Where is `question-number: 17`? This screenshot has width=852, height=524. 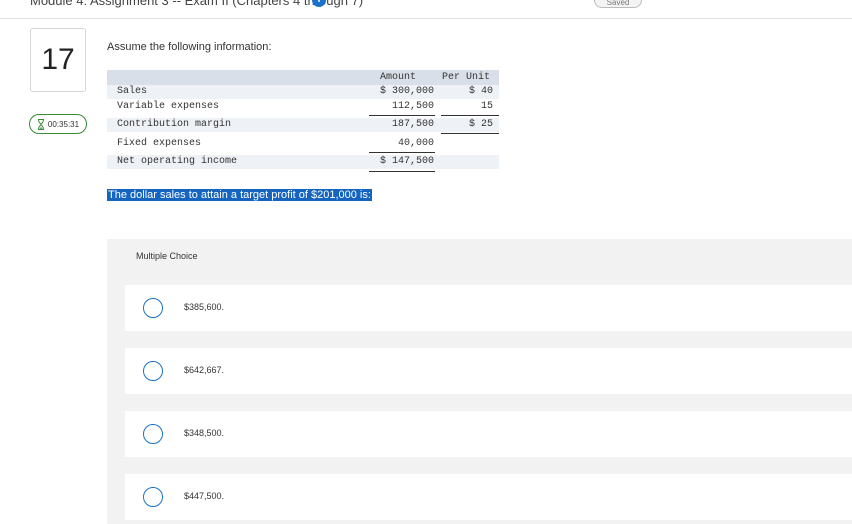
question-number: 17 is located at coordinates (58, 60).